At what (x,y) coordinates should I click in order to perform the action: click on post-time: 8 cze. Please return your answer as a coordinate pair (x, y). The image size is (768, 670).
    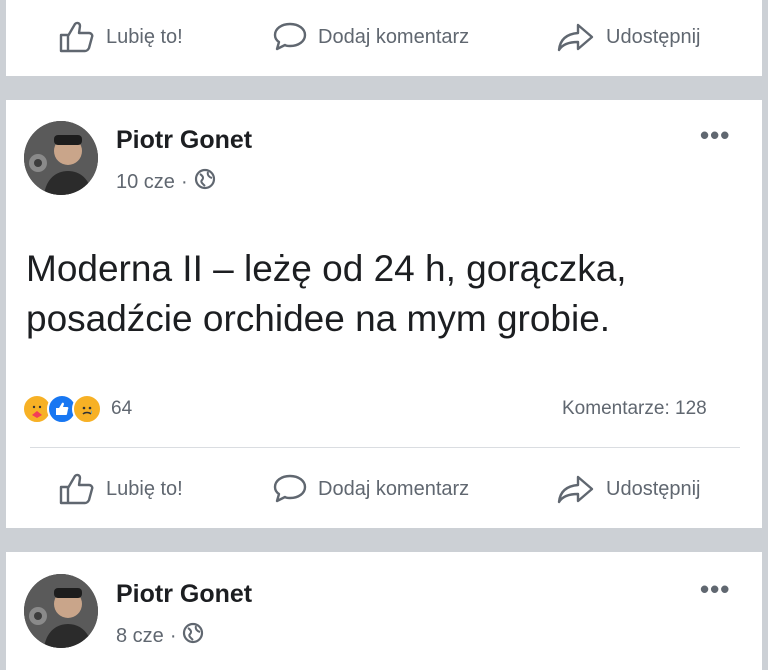
    Looking at the image, I should click on (140, 636).